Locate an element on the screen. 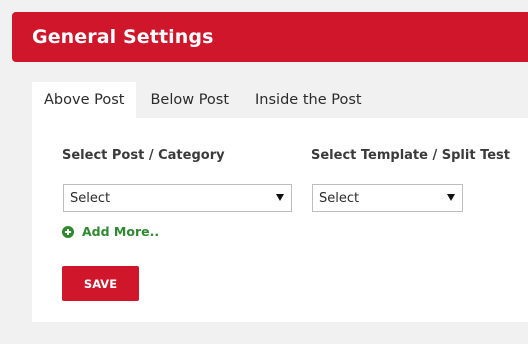 The width and height of the screenshot is (528, 344). template-select: Select is located at coordinates (387, 198).